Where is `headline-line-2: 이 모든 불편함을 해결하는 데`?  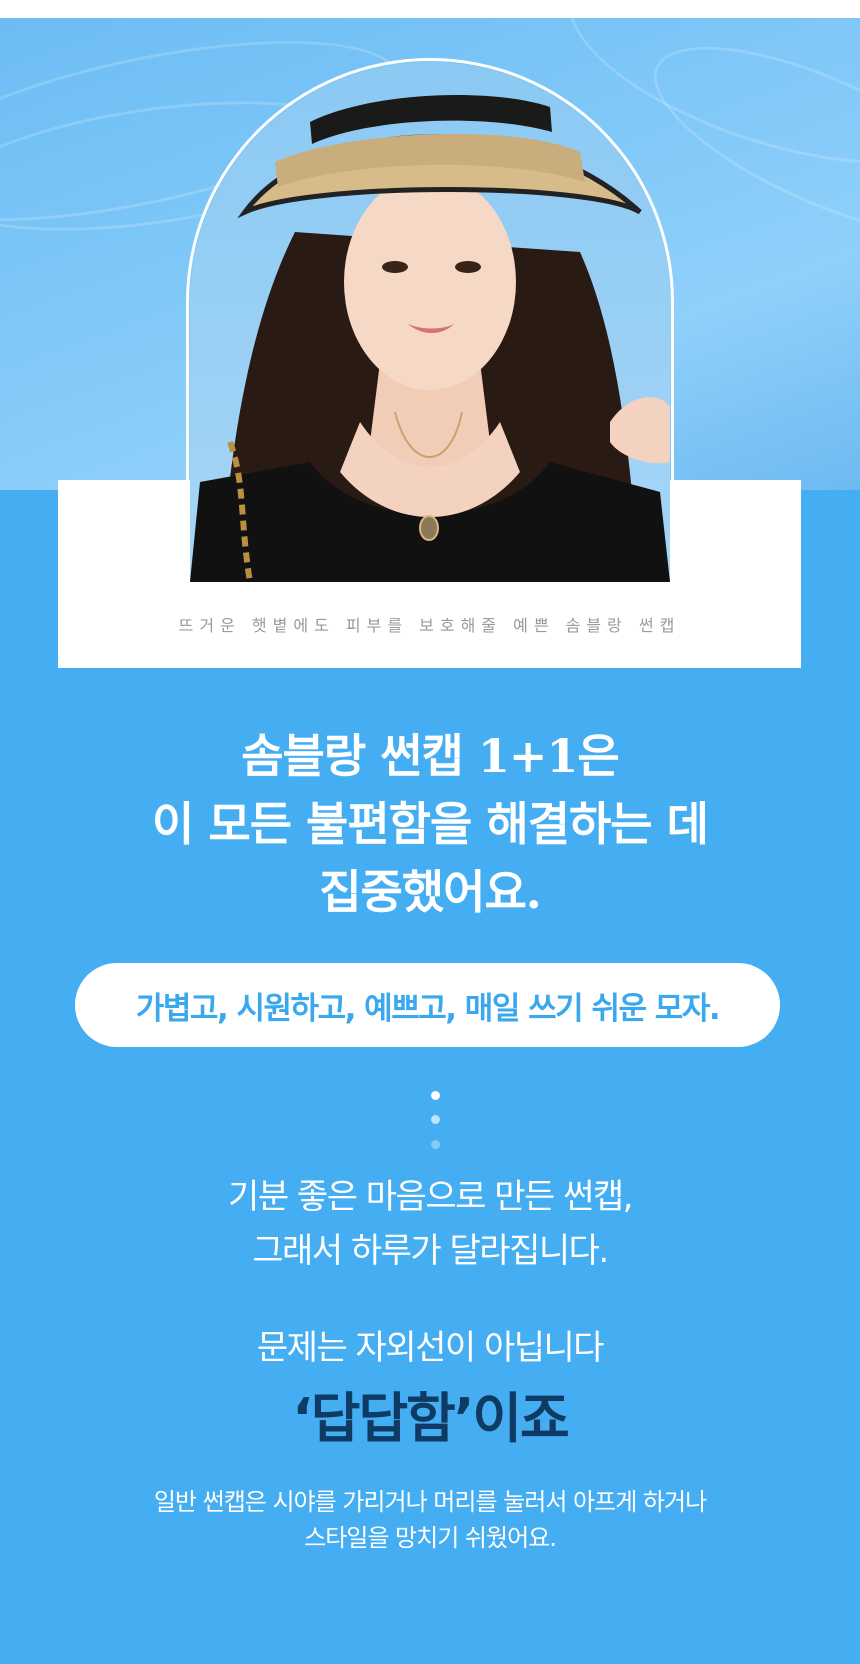
headline-line-2: 이 모든 불편함을 해결하는 데 is located at coordinates (430, 824).